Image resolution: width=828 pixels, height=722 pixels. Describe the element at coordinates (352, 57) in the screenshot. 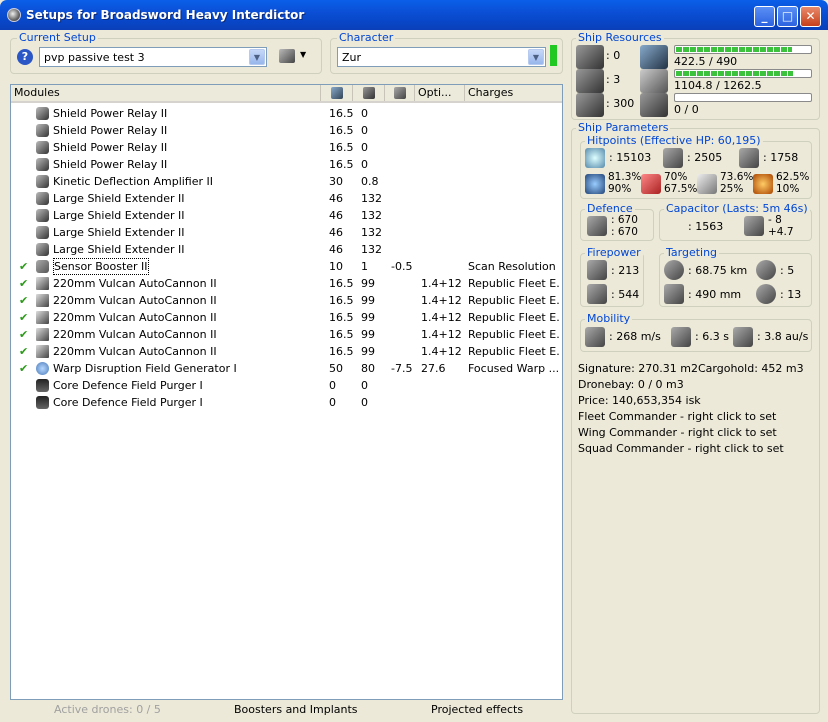

I see `character-value: Zur` at that location.